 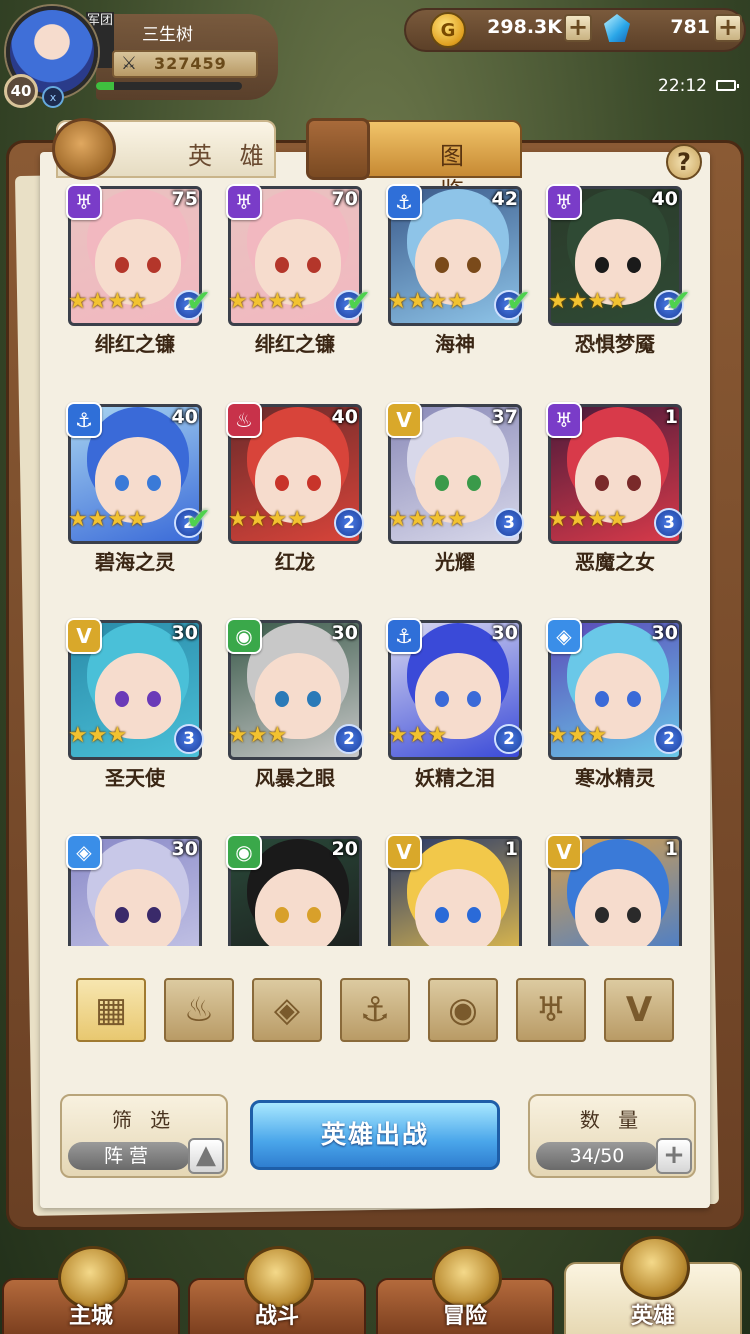 I want to click on filter-value: 阵营, so click(x=129, y=1156).